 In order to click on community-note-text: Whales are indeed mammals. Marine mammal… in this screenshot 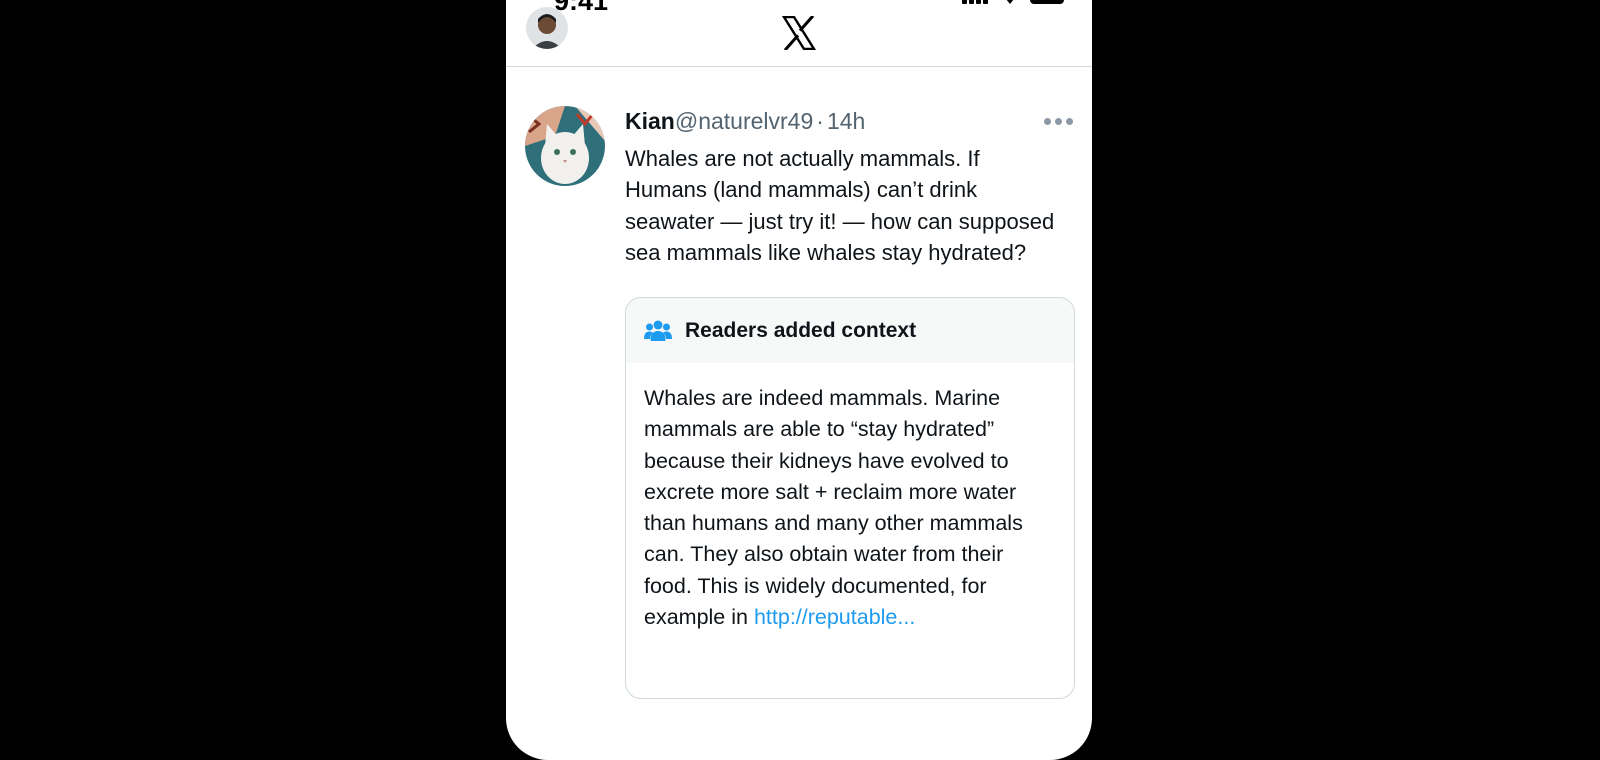, I will do `click(850, 498)`.